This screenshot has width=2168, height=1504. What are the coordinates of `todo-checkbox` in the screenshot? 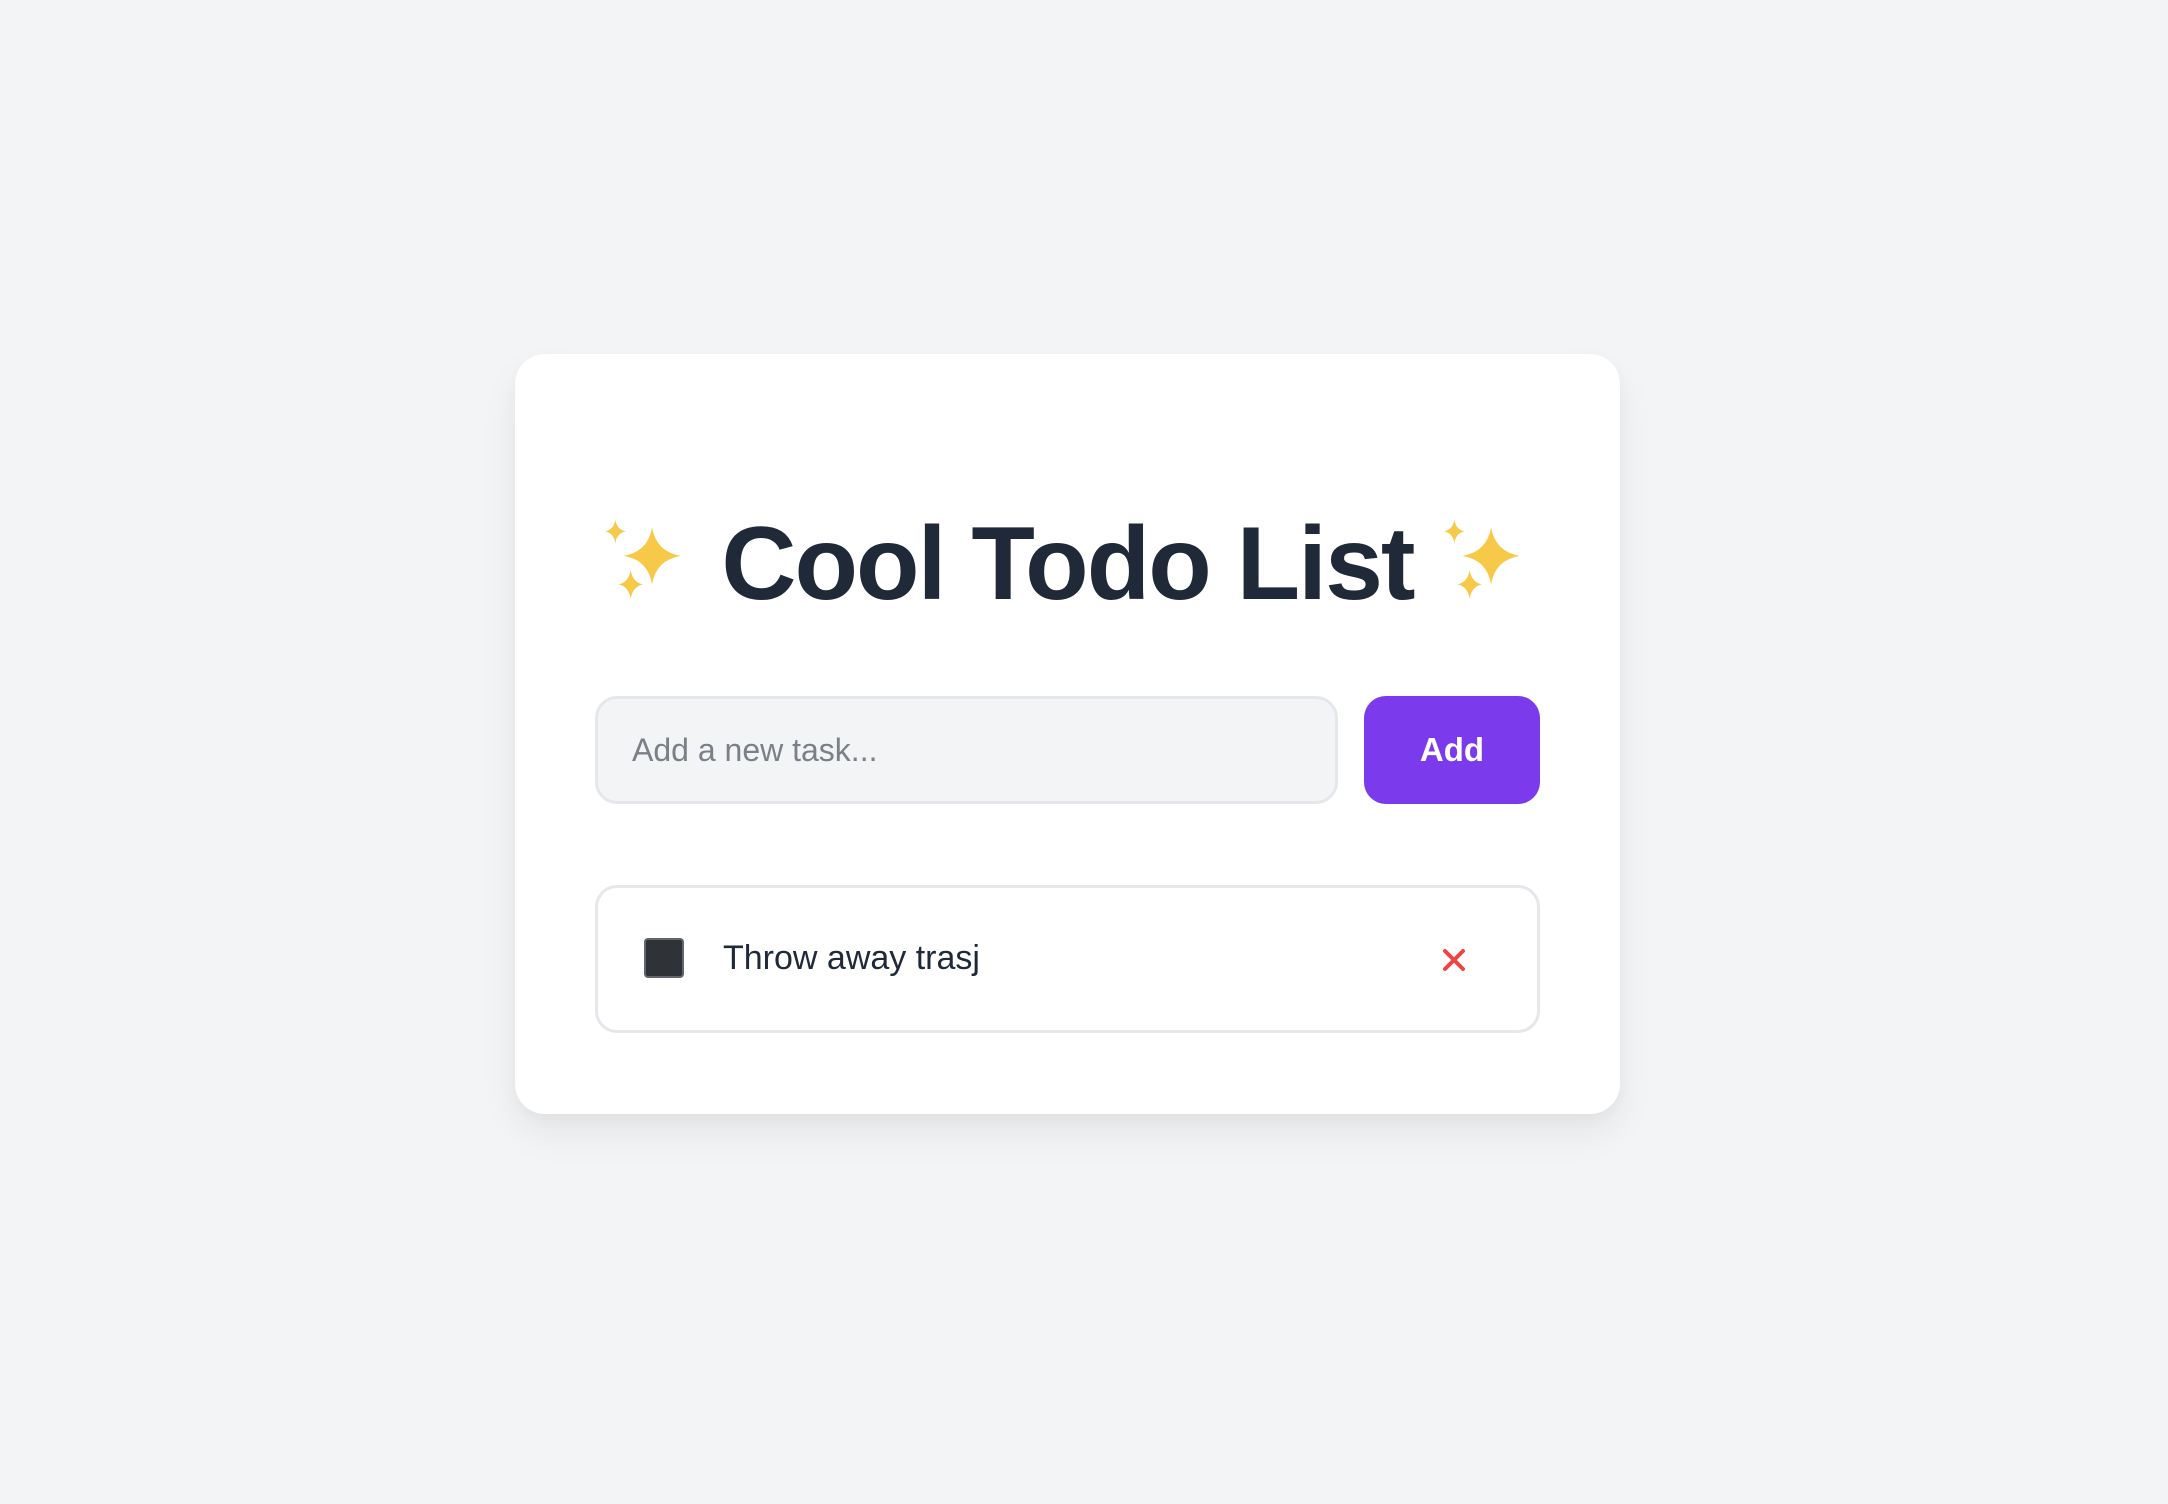 It's located at (664, 958).